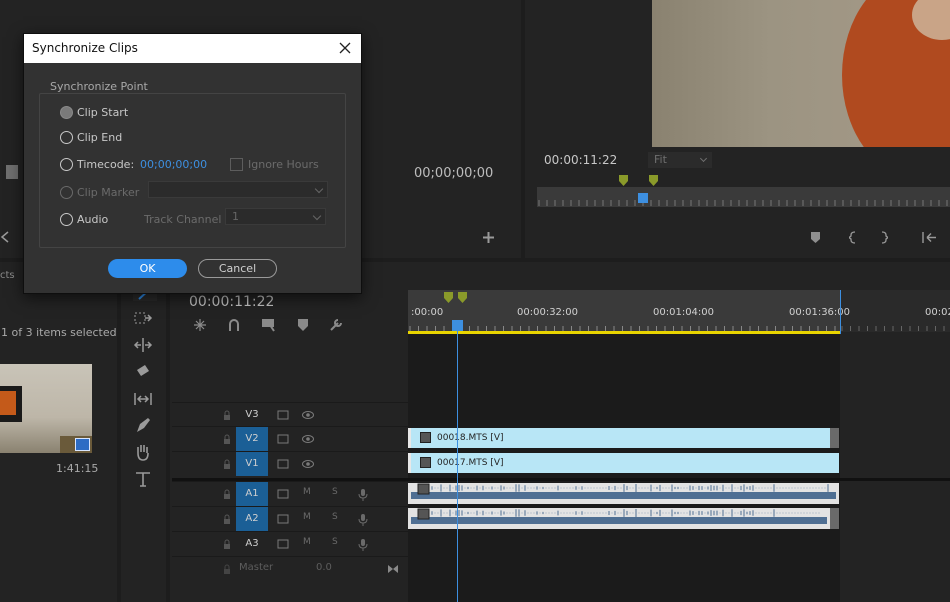  I want to click on mark-in-icon, so click(853, 237).